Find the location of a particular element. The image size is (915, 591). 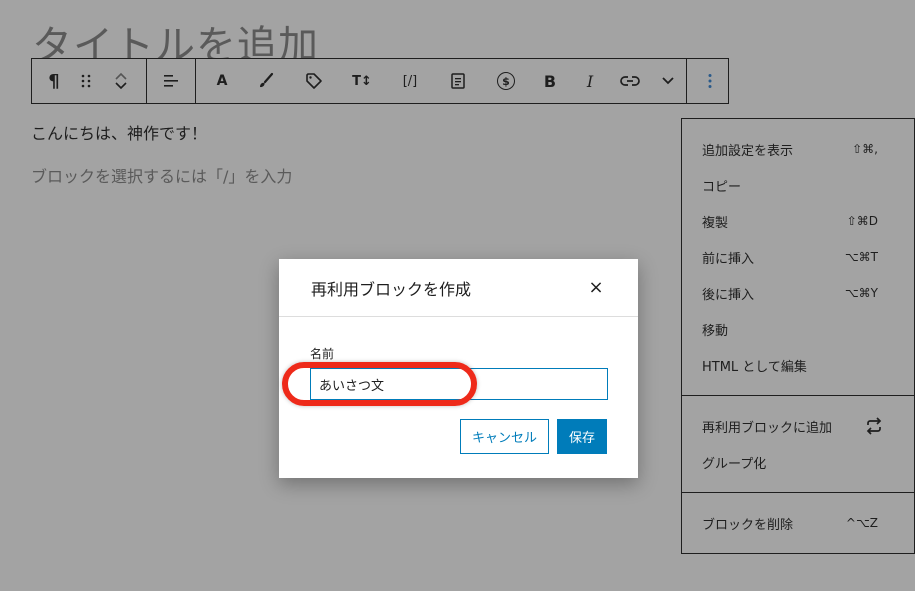

menu-item-copy: コピー is located at coordinates (798, 185).